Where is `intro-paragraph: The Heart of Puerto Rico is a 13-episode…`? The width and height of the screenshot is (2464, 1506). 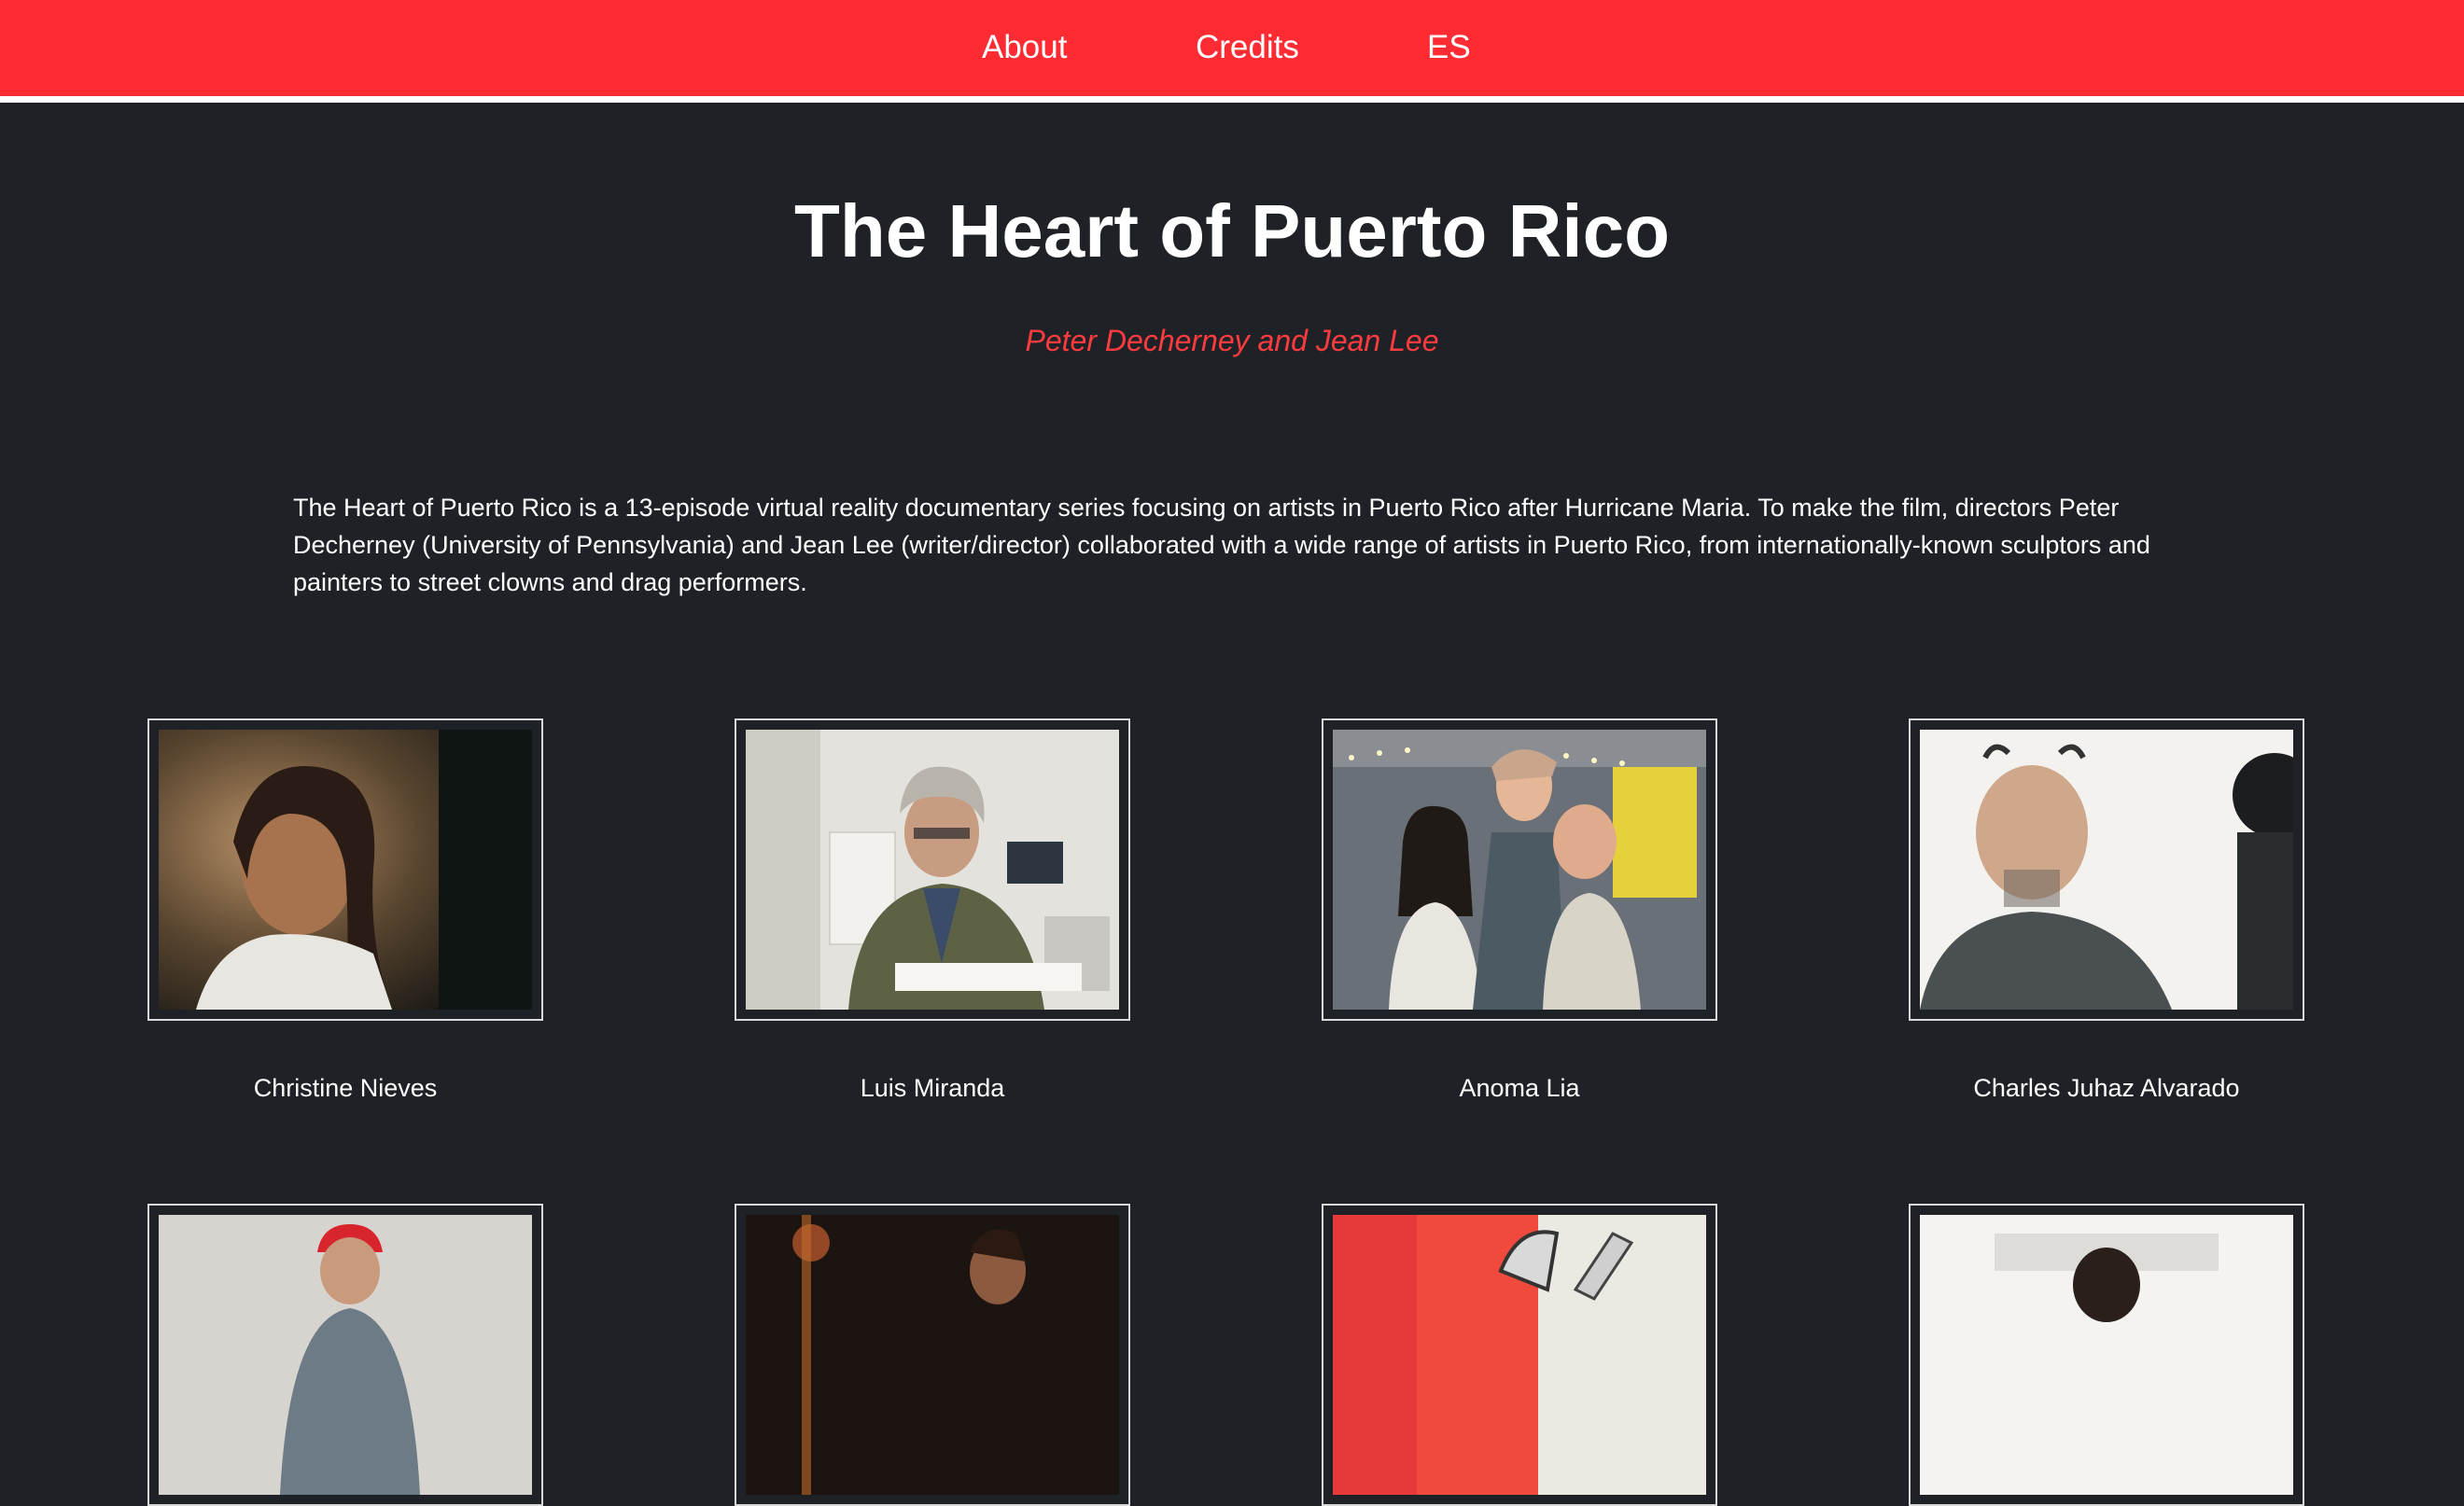
intro-paragraph: The Heart of Puerto Rico is a 13-episode… is located at coordinates (1221, 545).